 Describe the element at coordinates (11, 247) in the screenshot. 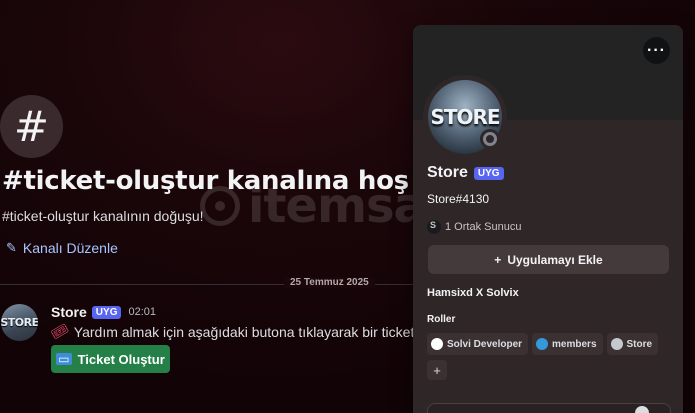

I see `pencil-icon: ✎` at that location.